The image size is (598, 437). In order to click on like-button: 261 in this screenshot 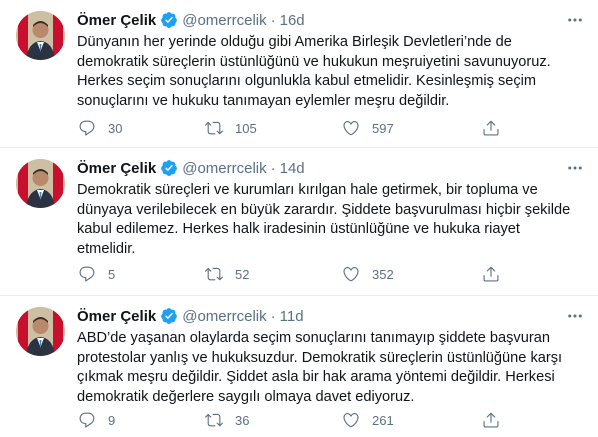, I will do `click(368, 420)`.